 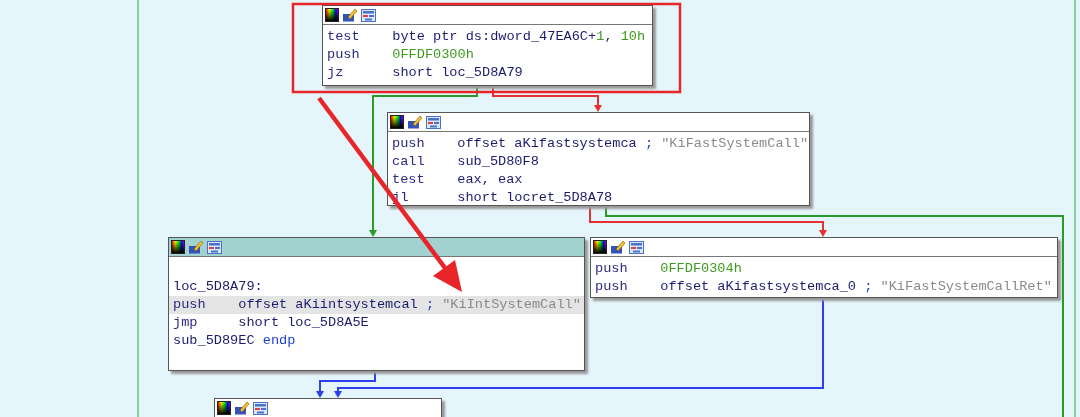 I want to click on code-line: push offset aKifastsystemca_0 ; "KiFastSystemCallRet", so click(x=823, y=287).